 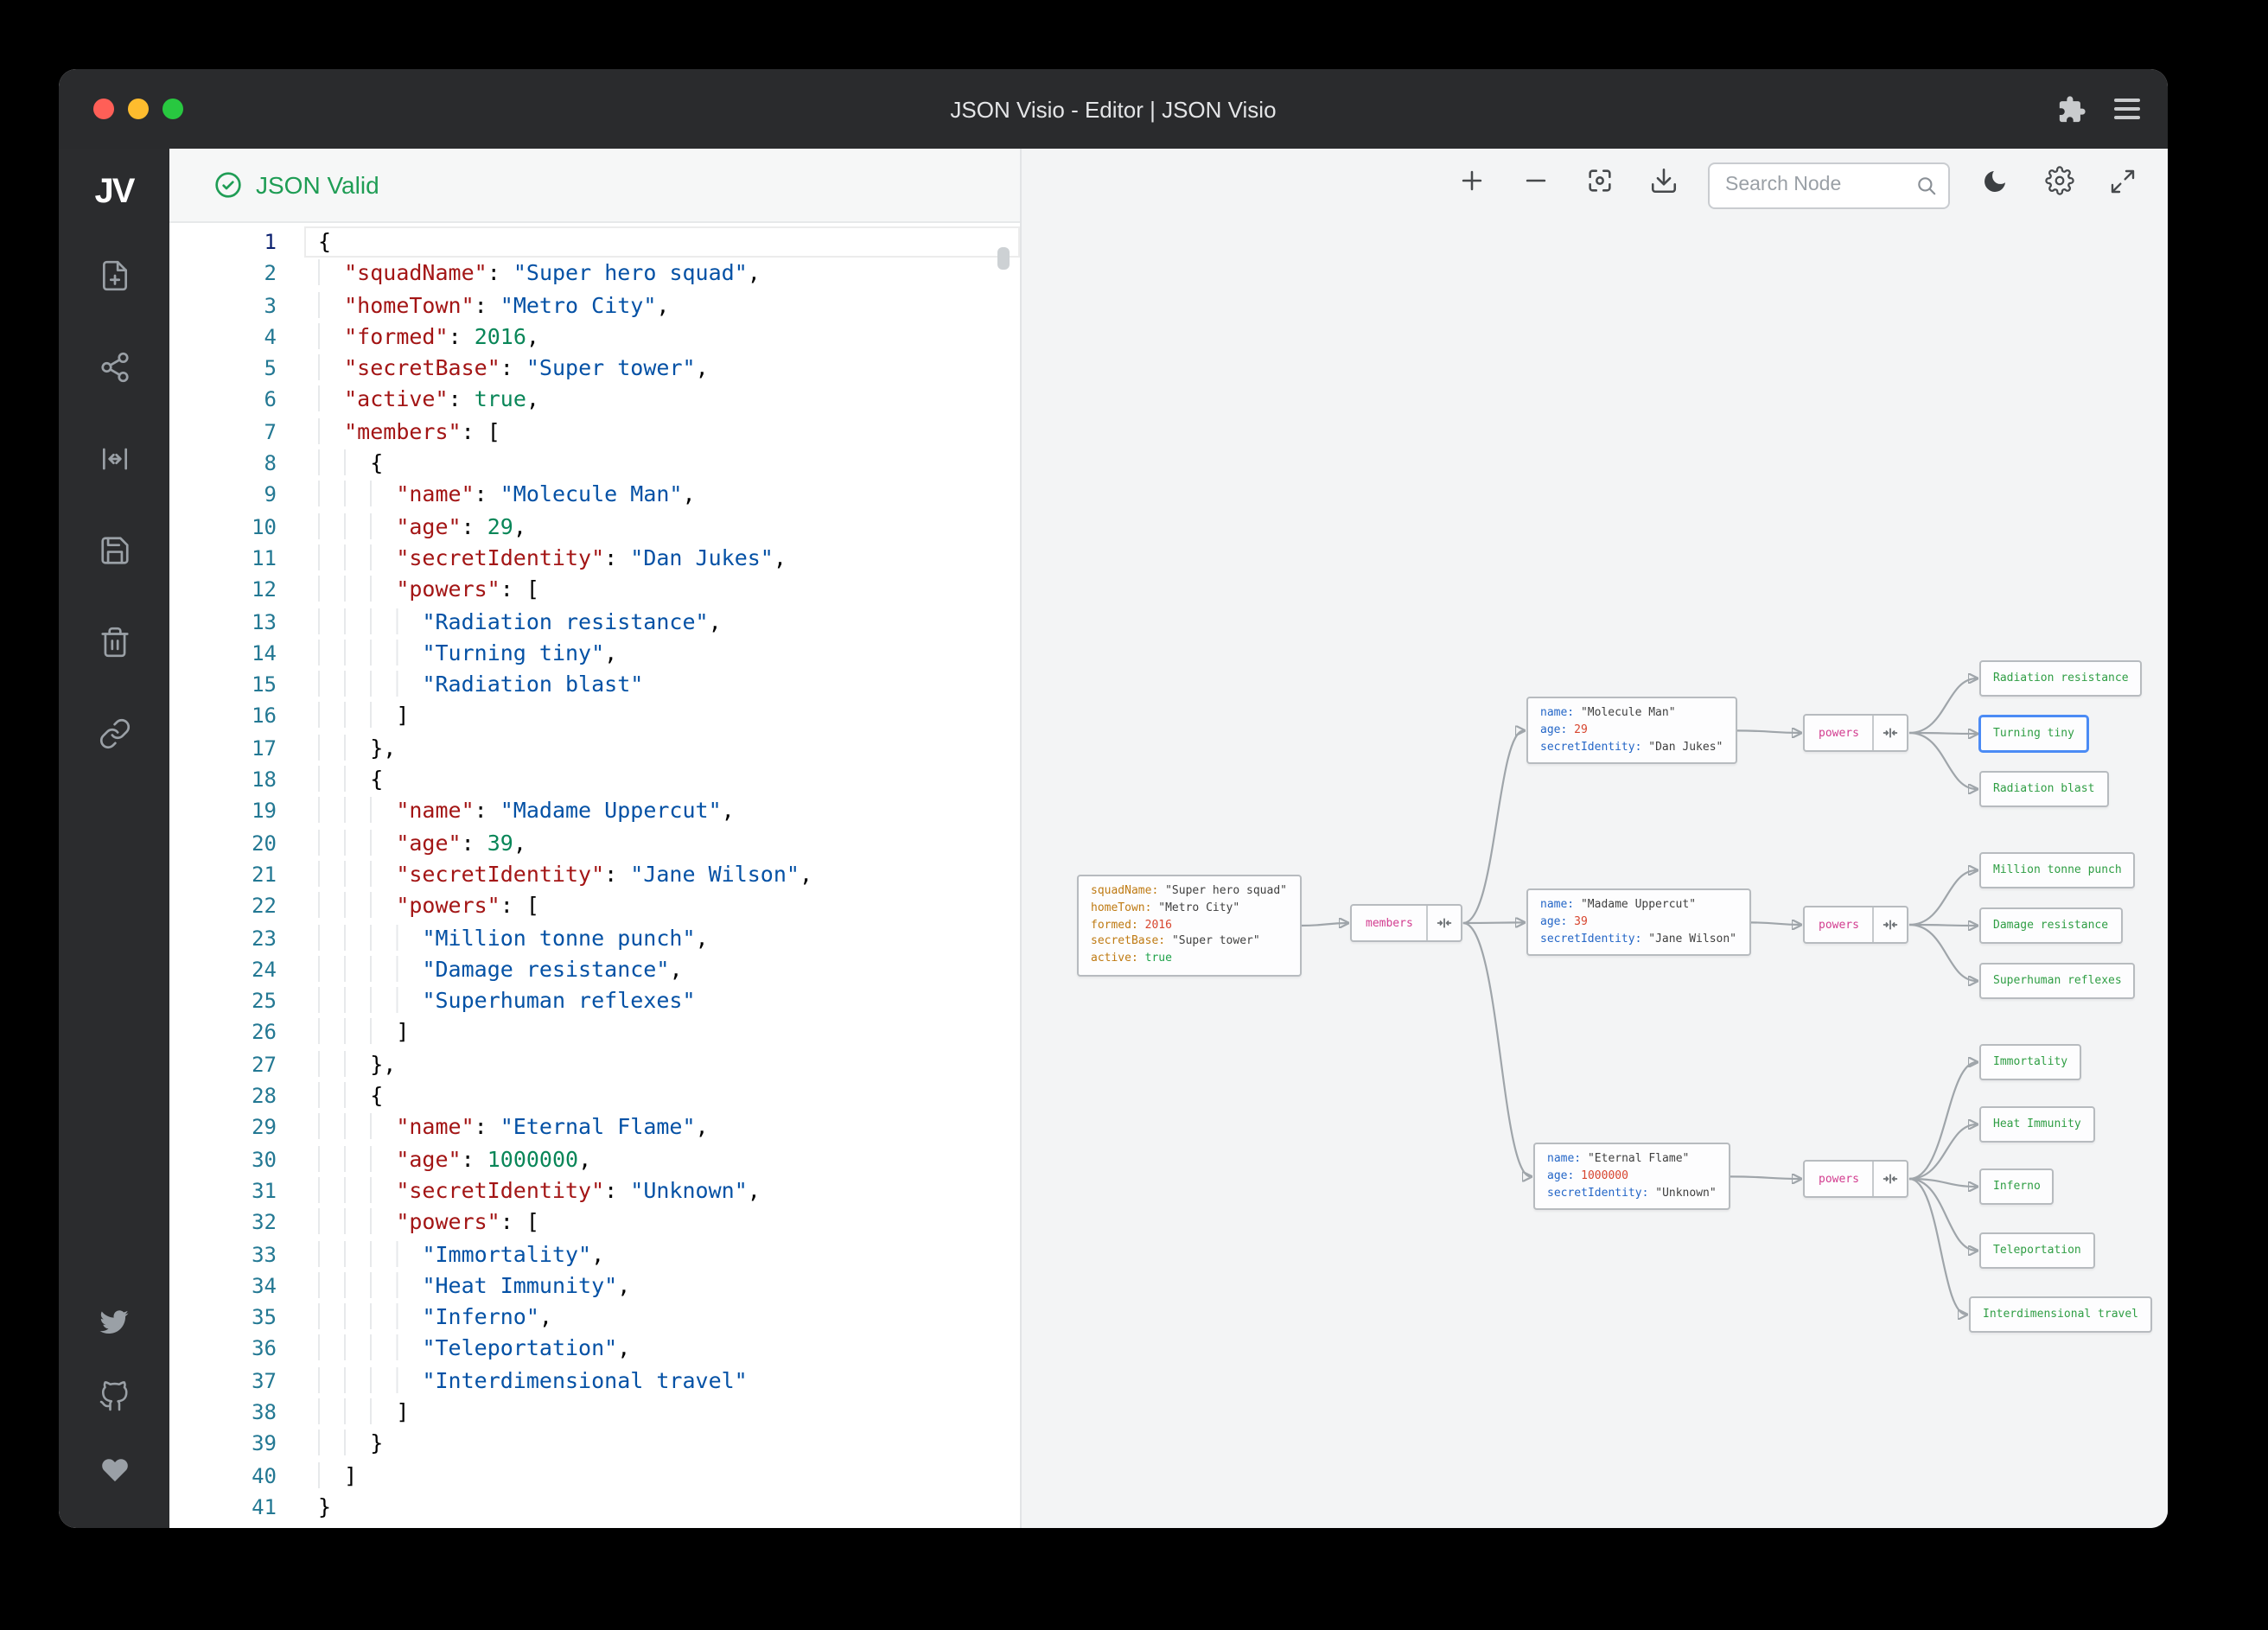 I want to click on graph-node-l2c: Superhuman reflexes, so click(x=2057, y=981).